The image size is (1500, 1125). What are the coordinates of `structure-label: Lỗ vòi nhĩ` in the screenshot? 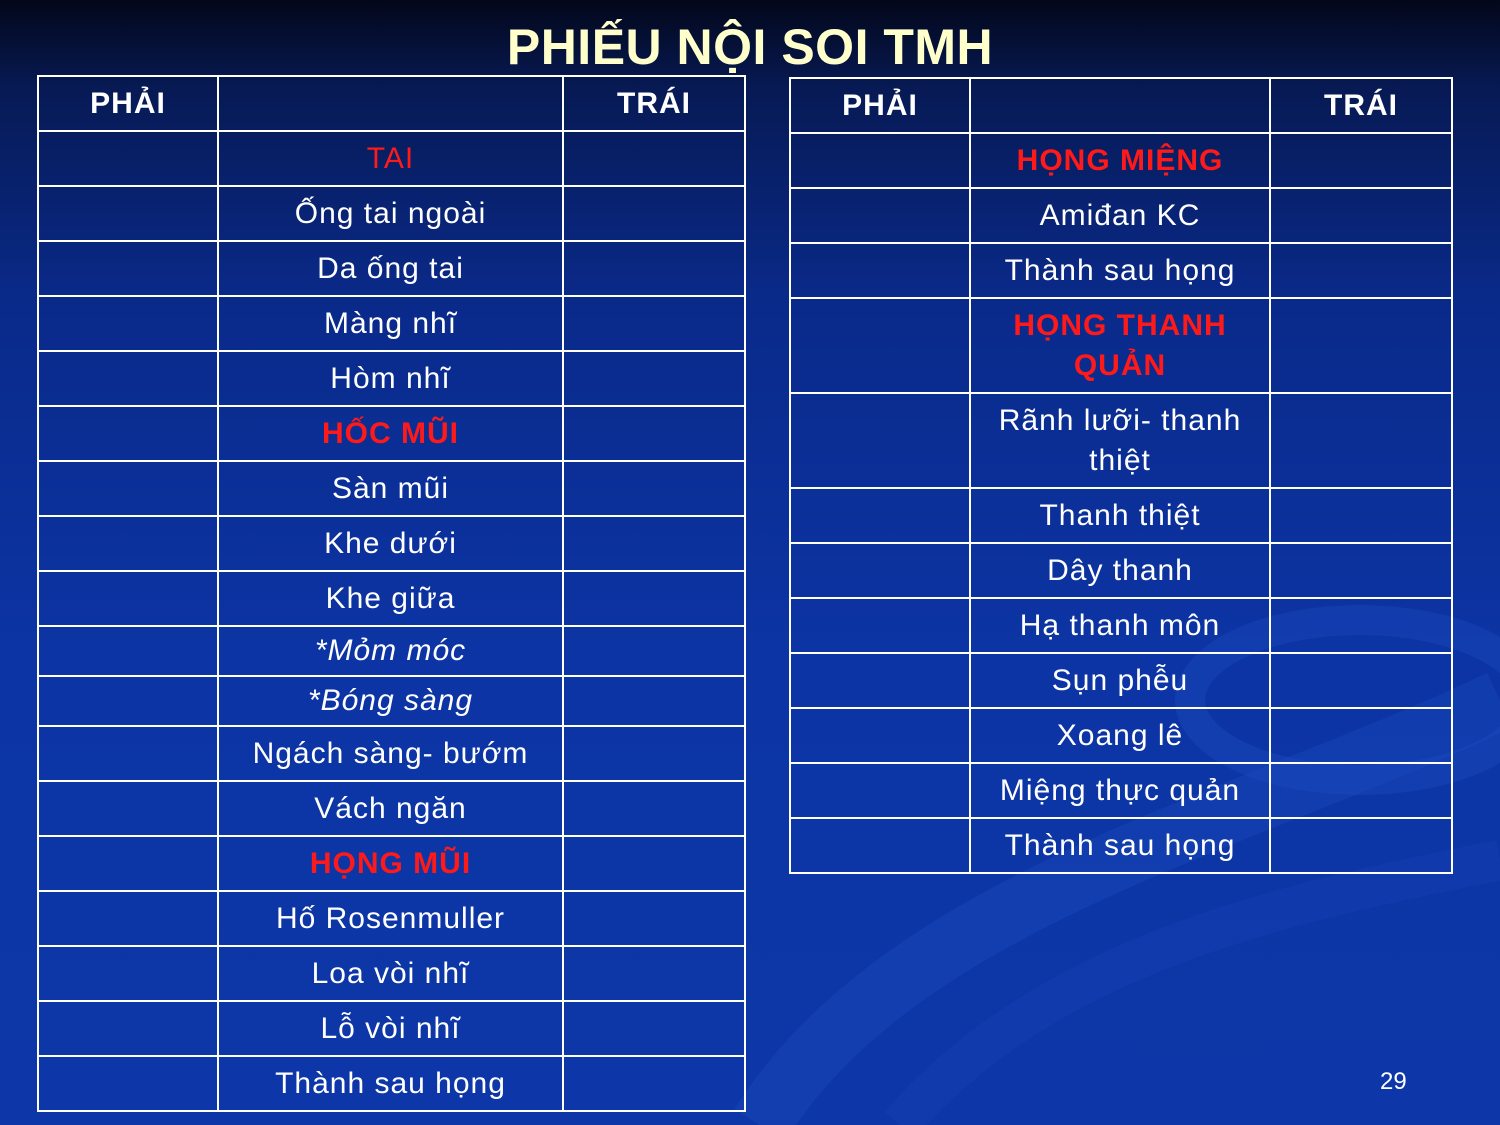 It's located at (390, 1028).